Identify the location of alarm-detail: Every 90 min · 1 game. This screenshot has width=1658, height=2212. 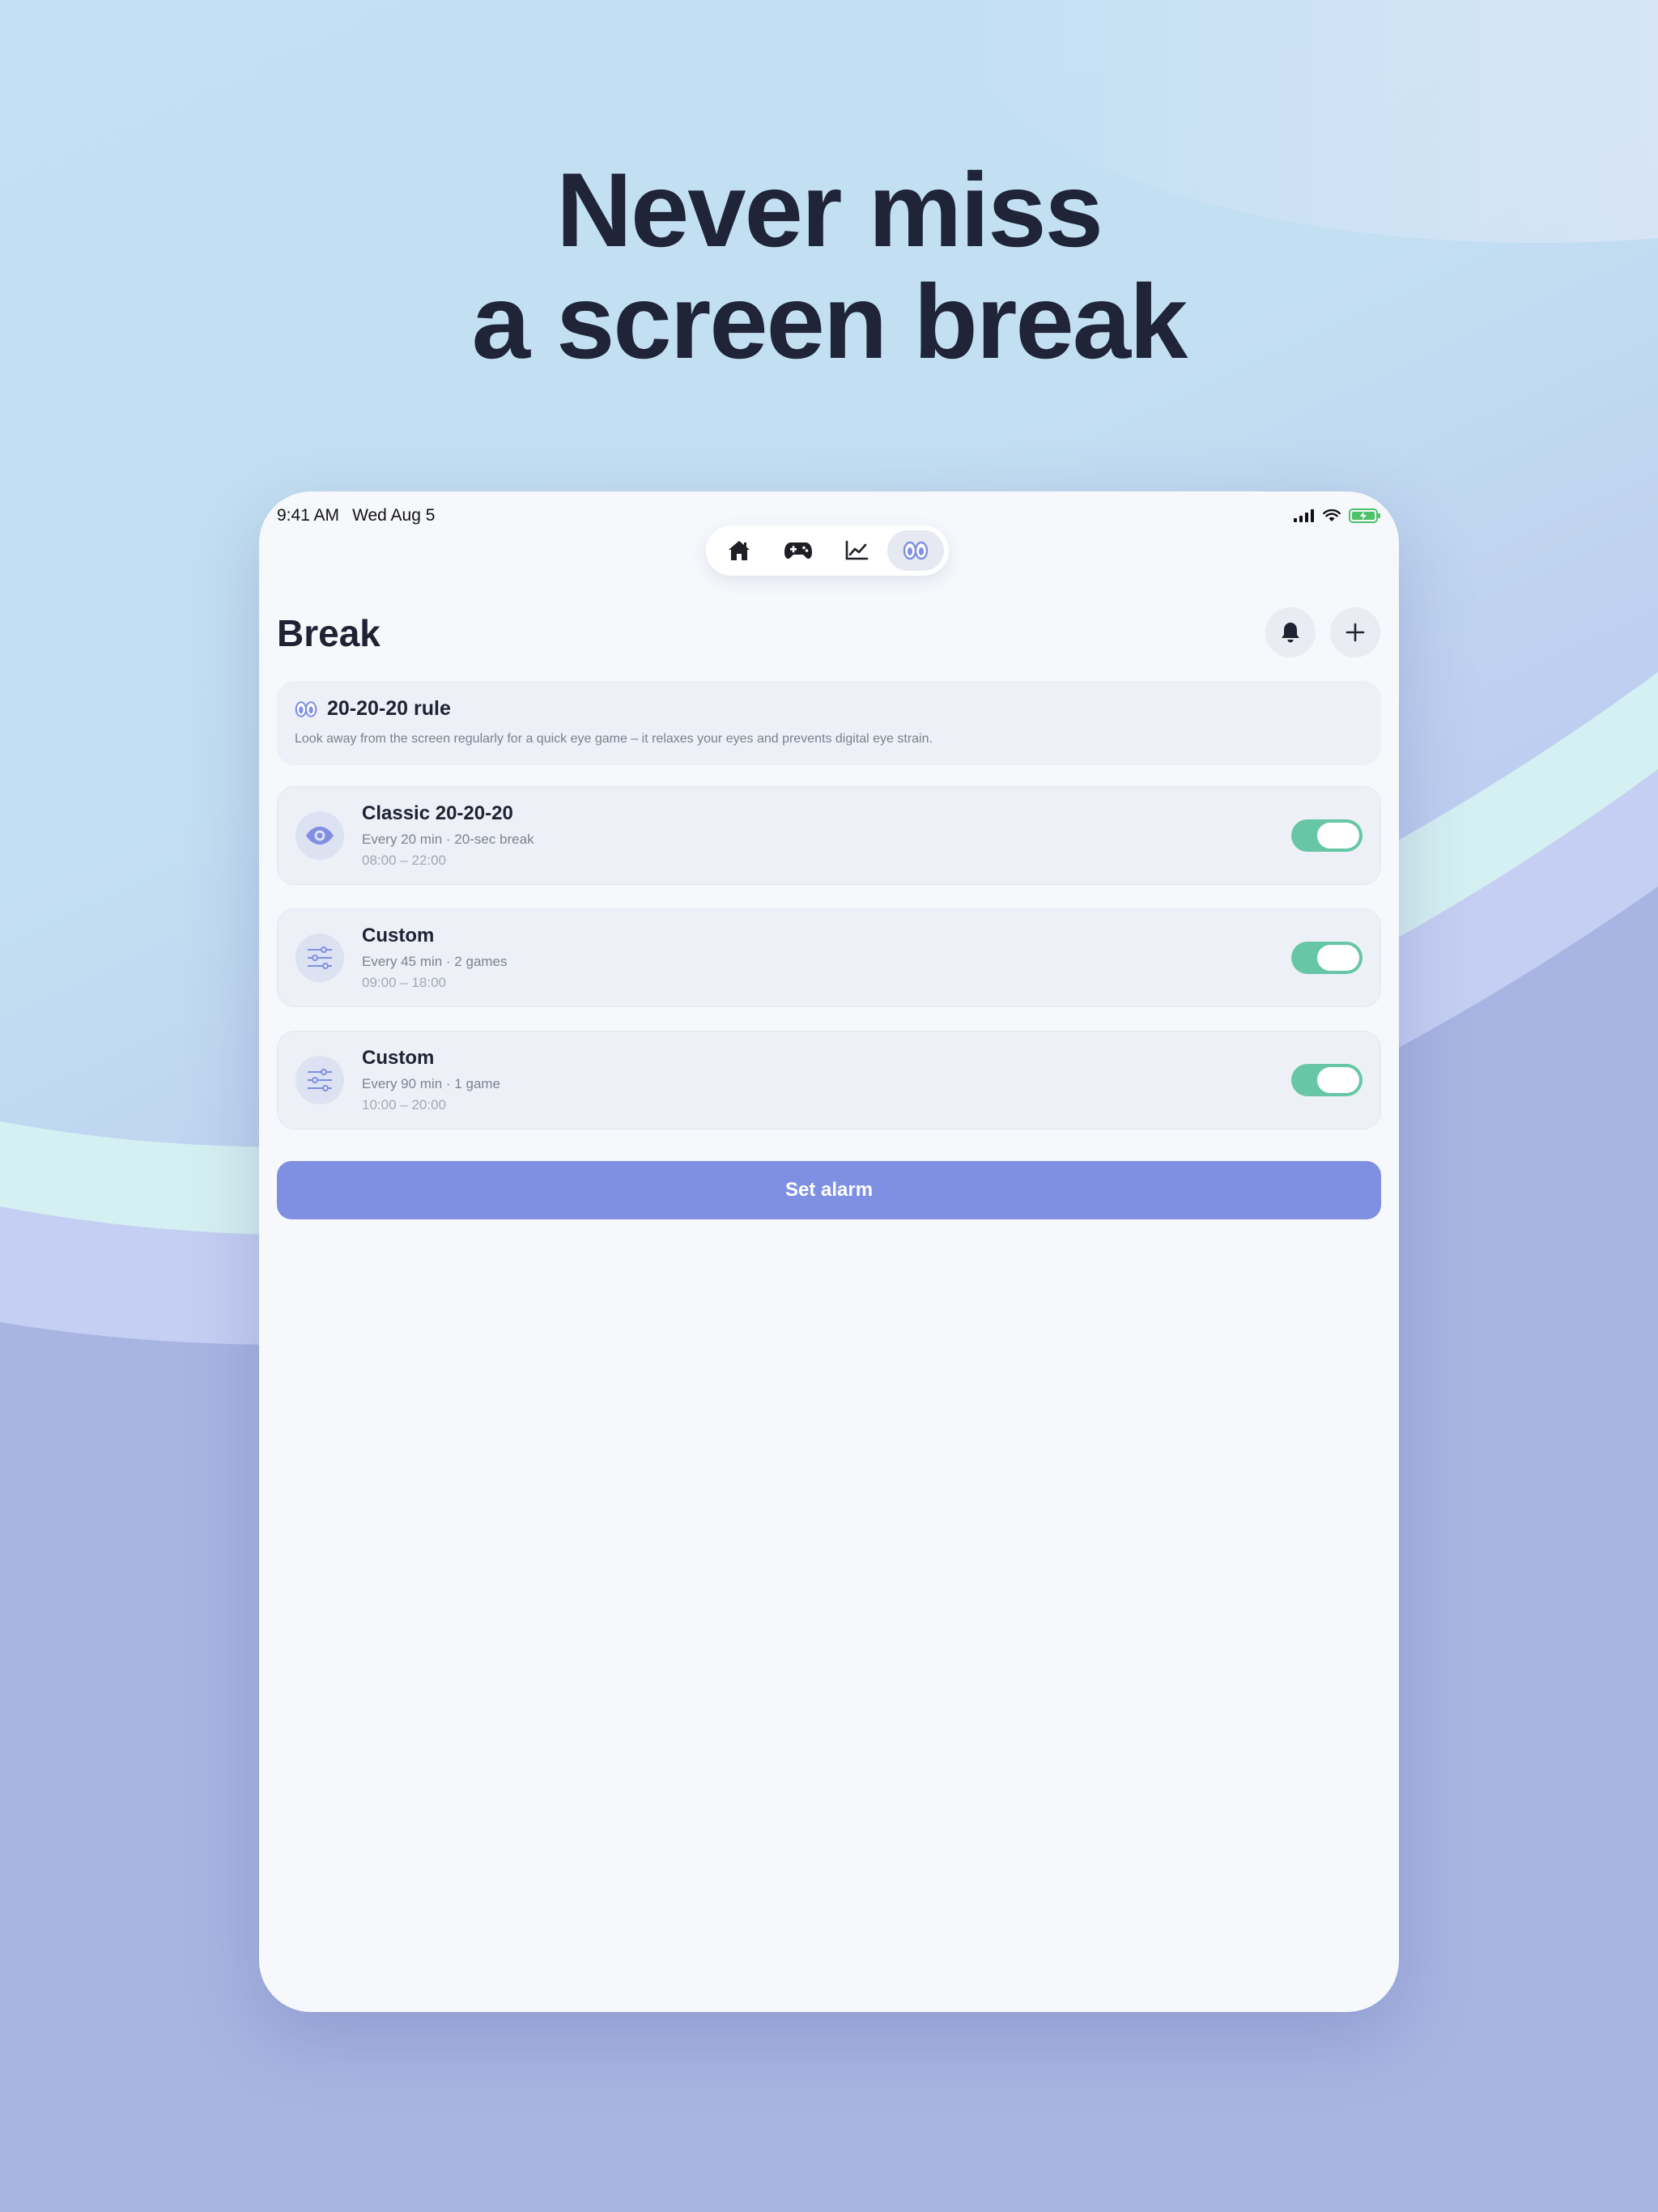
(431, 1084).